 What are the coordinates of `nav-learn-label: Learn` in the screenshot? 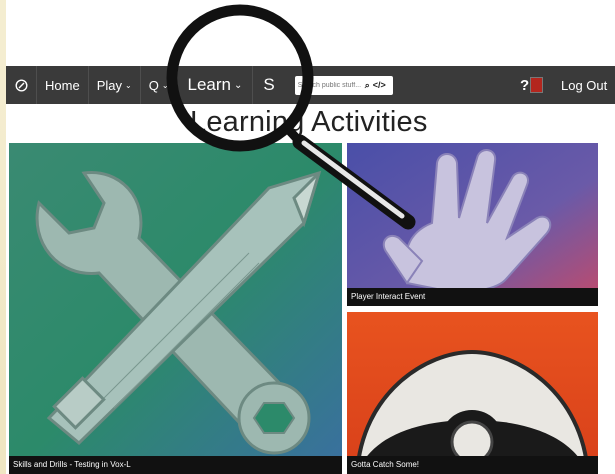 It's located at (209, 84).